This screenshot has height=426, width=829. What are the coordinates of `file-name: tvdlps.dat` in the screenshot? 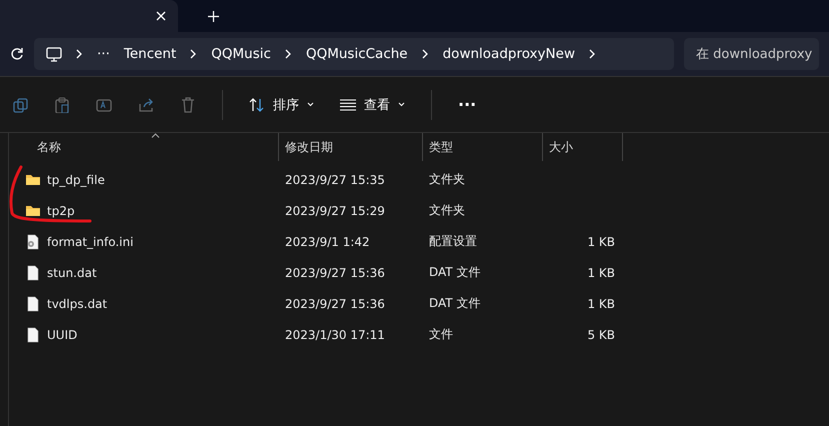 It's located at (77, 303).